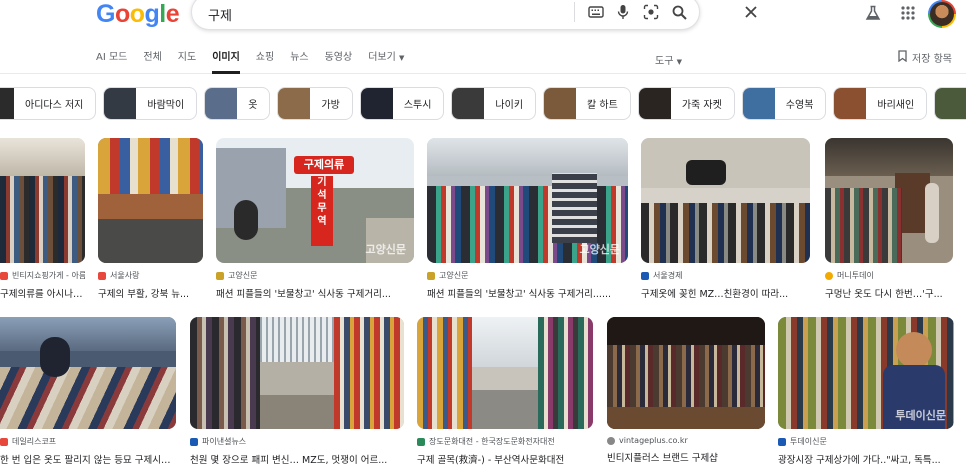  Describe the element at coordinates (679, 12) in the screenshot. I see `search-icon` at that location.